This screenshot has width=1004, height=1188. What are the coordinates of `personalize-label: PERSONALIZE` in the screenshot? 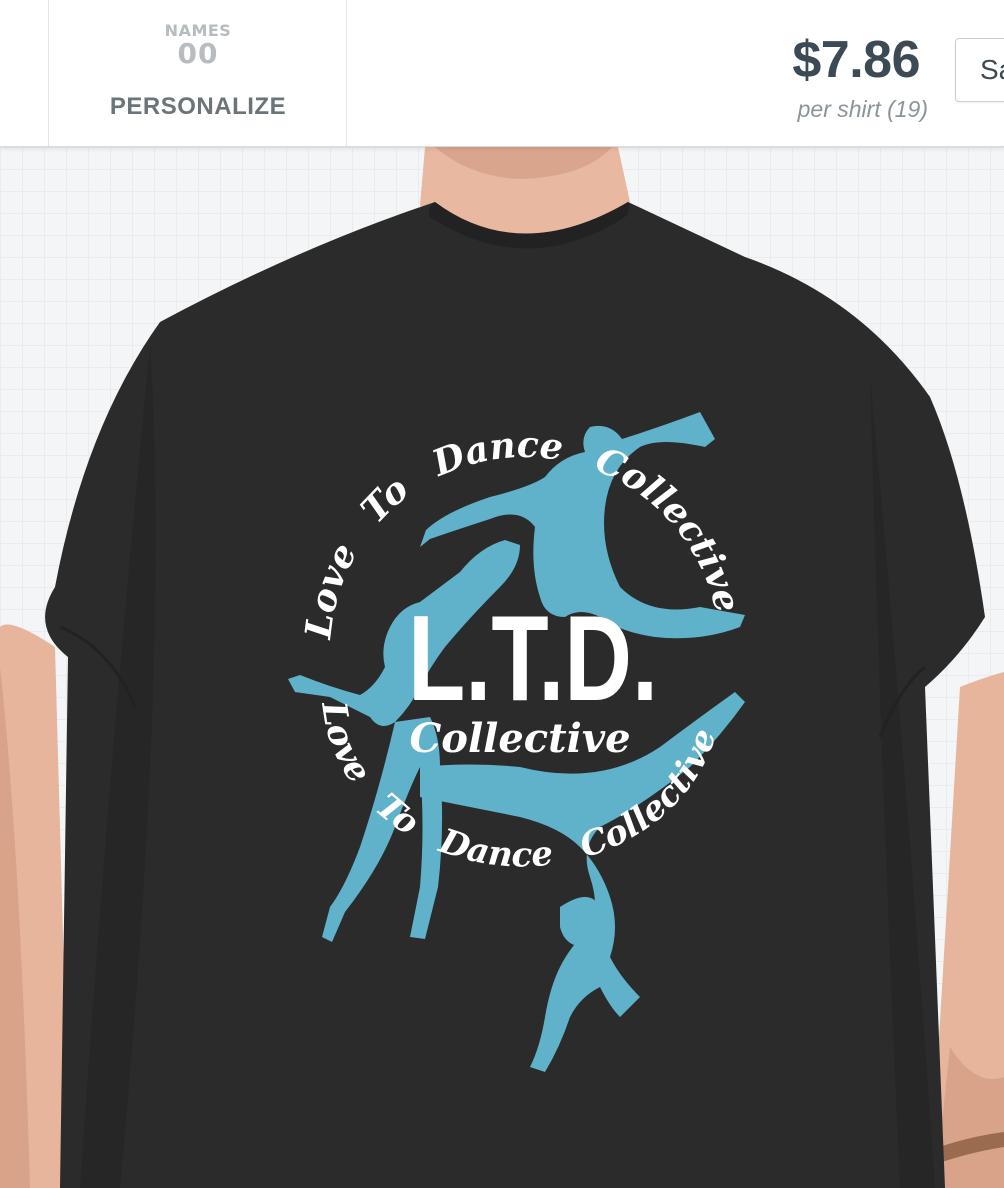 It's located at (198, 106).